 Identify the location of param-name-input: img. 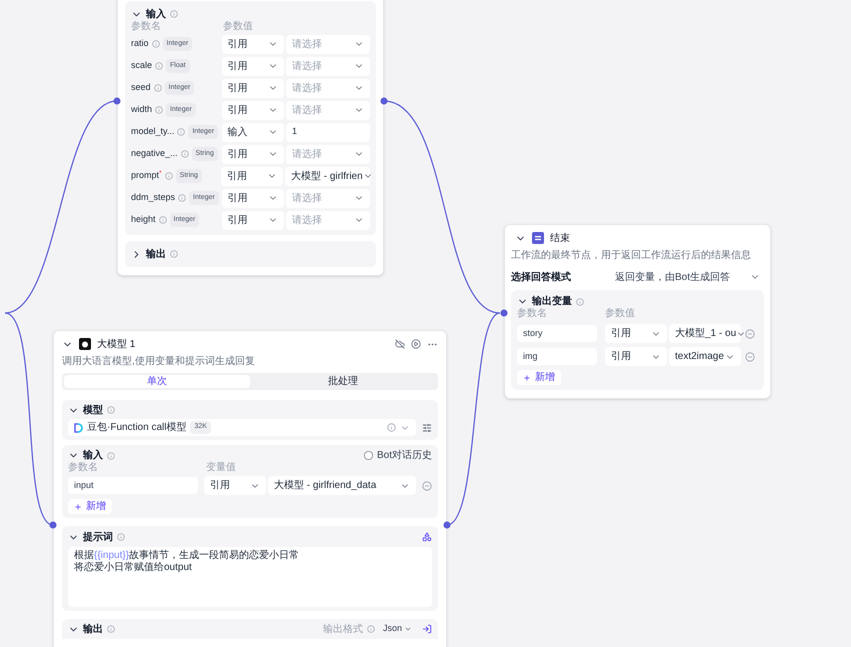
(557, 356).